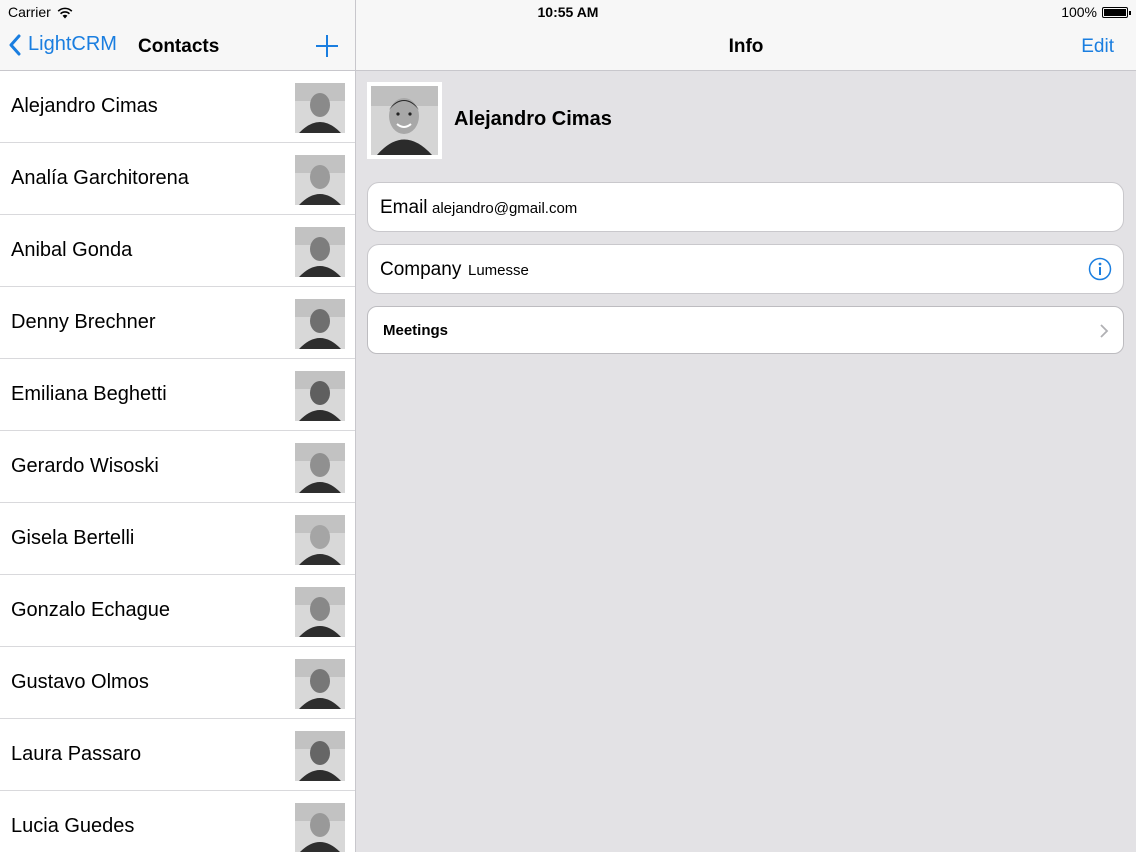 The image size is (1136, 852). What do you see at coordinates (177, 395) in the screenshot?
I see `contact-row: Emiliana Beghetti` at bounding box center [177, 395].